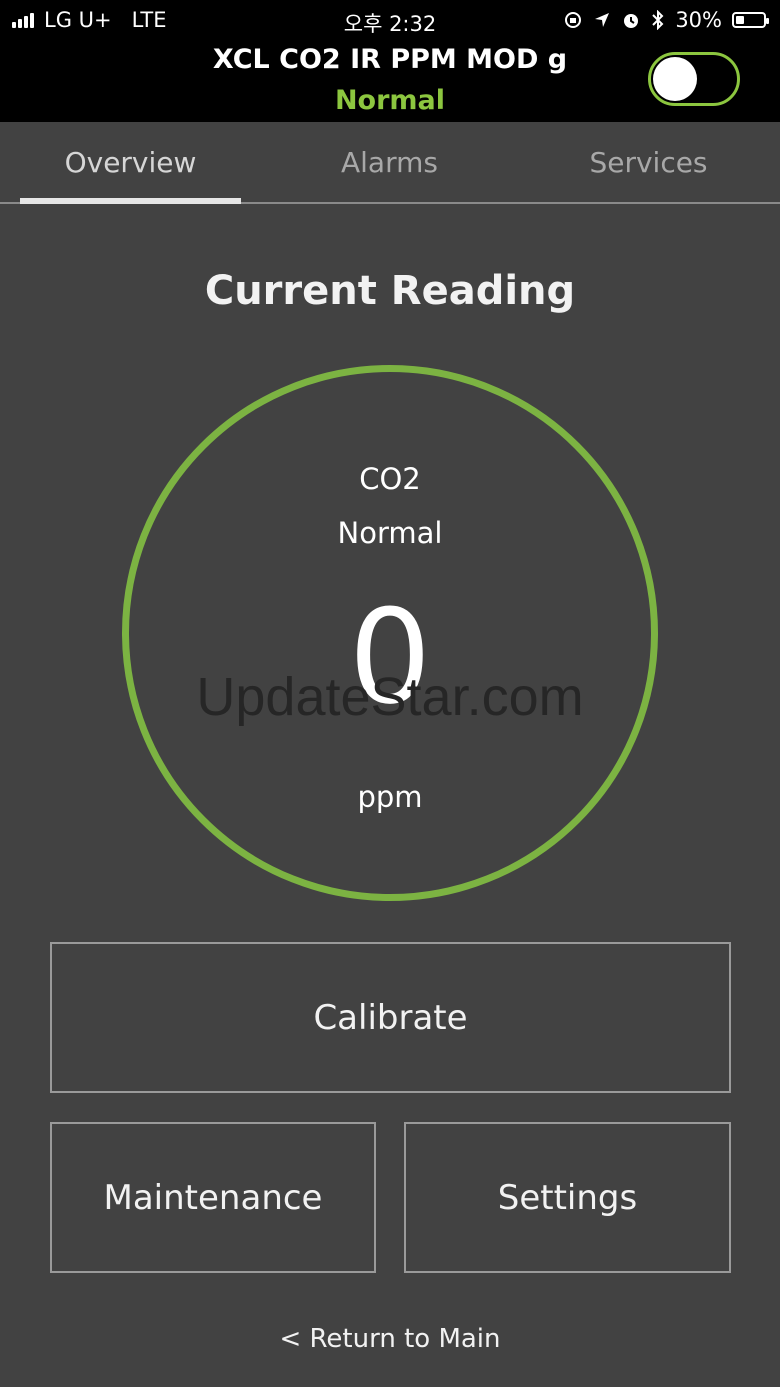 Image resolution: width=780 pixels, height=1387 pixels. Describe the element at coordinates (698, 20) in the screenshot. I see `battery-percent: 30%` at that location.